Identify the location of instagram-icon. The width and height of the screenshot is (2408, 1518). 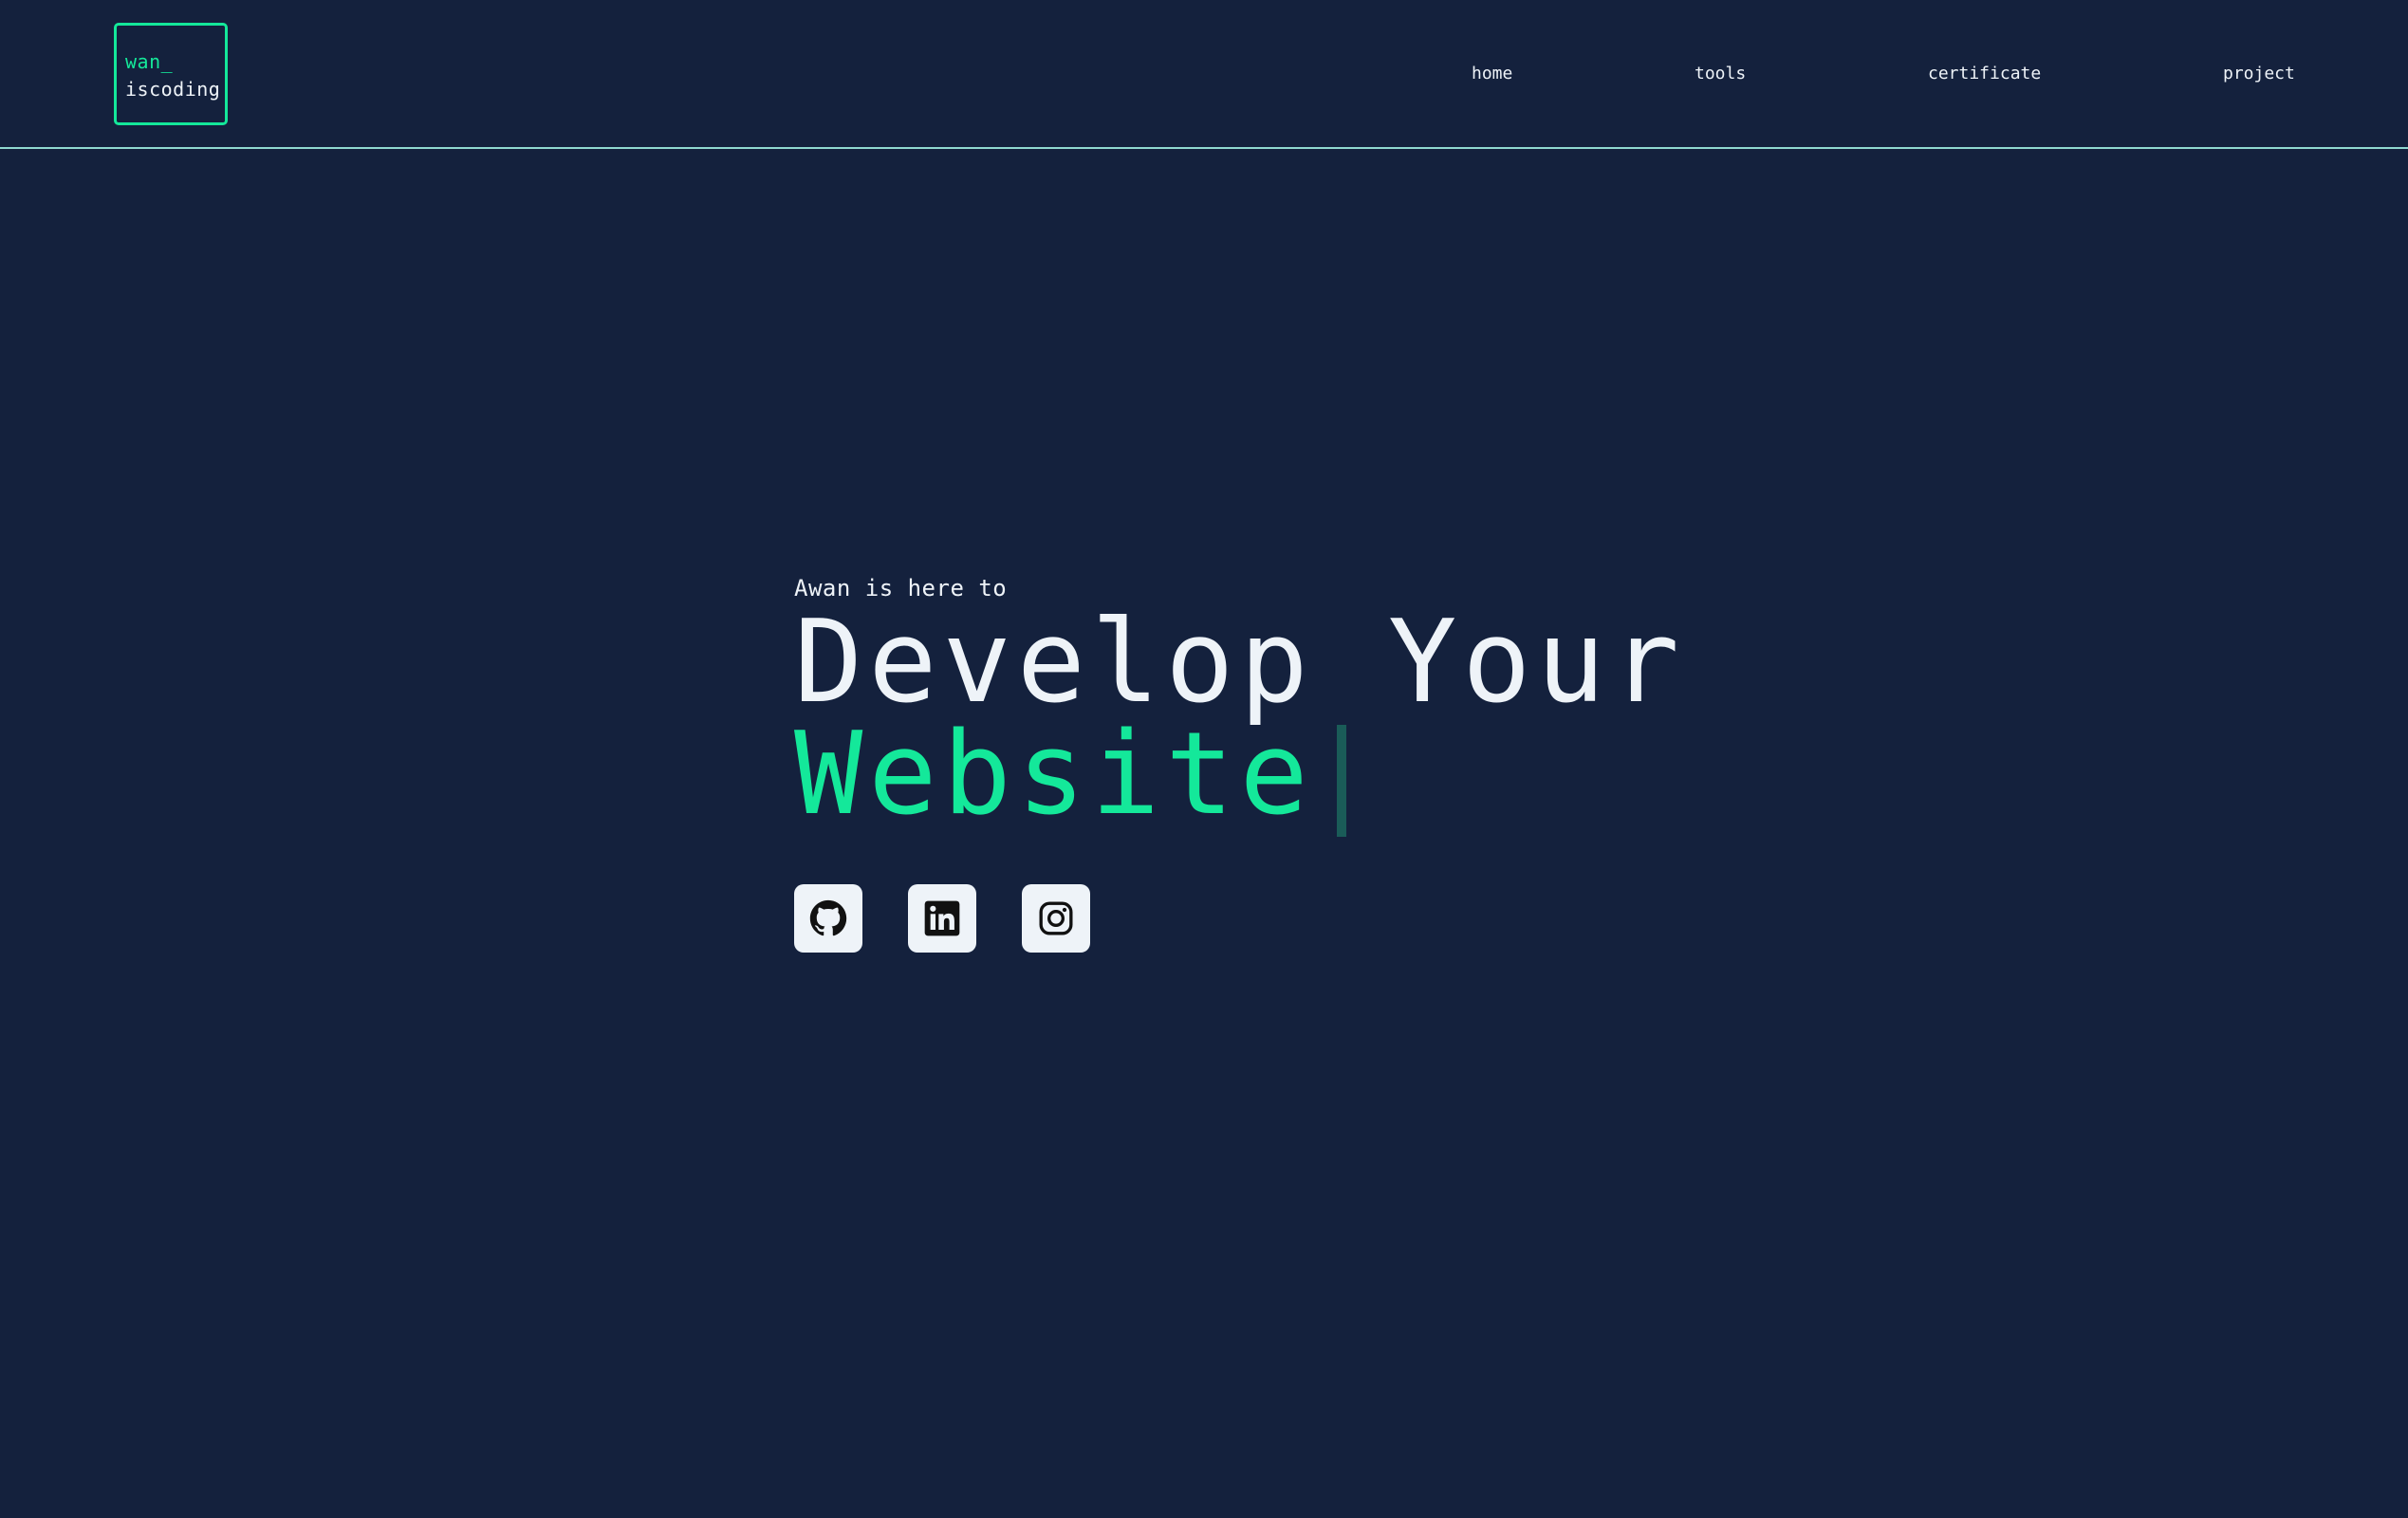
(1056, 918).